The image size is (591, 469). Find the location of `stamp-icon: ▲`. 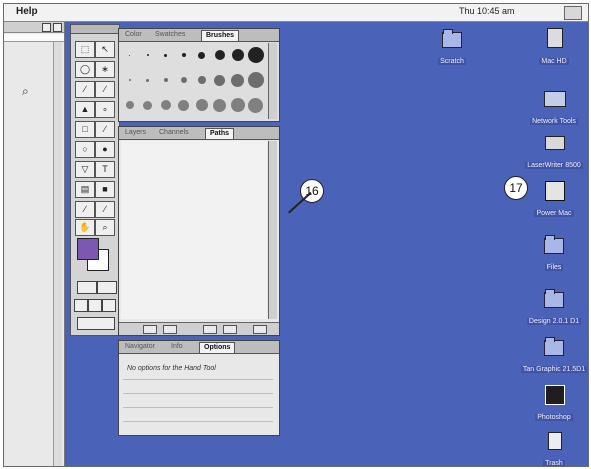

stamp-icon: ▲ is located at coordinates (85, 109).